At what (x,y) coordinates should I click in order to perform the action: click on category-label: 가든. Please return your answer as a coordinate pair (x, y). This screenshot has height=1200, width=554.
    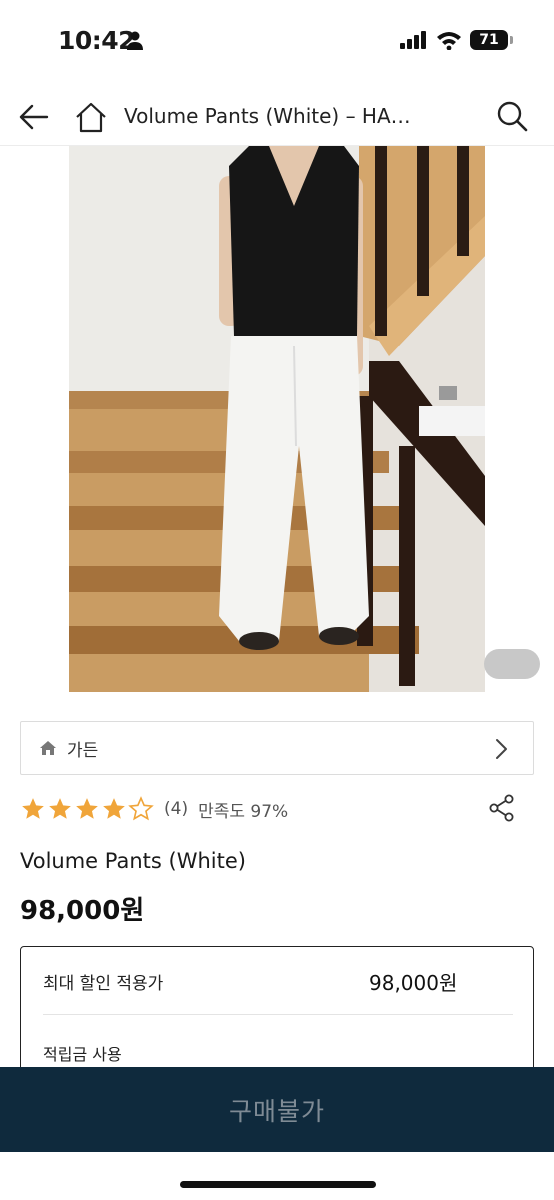
    Looking at the image, I should click on (83, 751).